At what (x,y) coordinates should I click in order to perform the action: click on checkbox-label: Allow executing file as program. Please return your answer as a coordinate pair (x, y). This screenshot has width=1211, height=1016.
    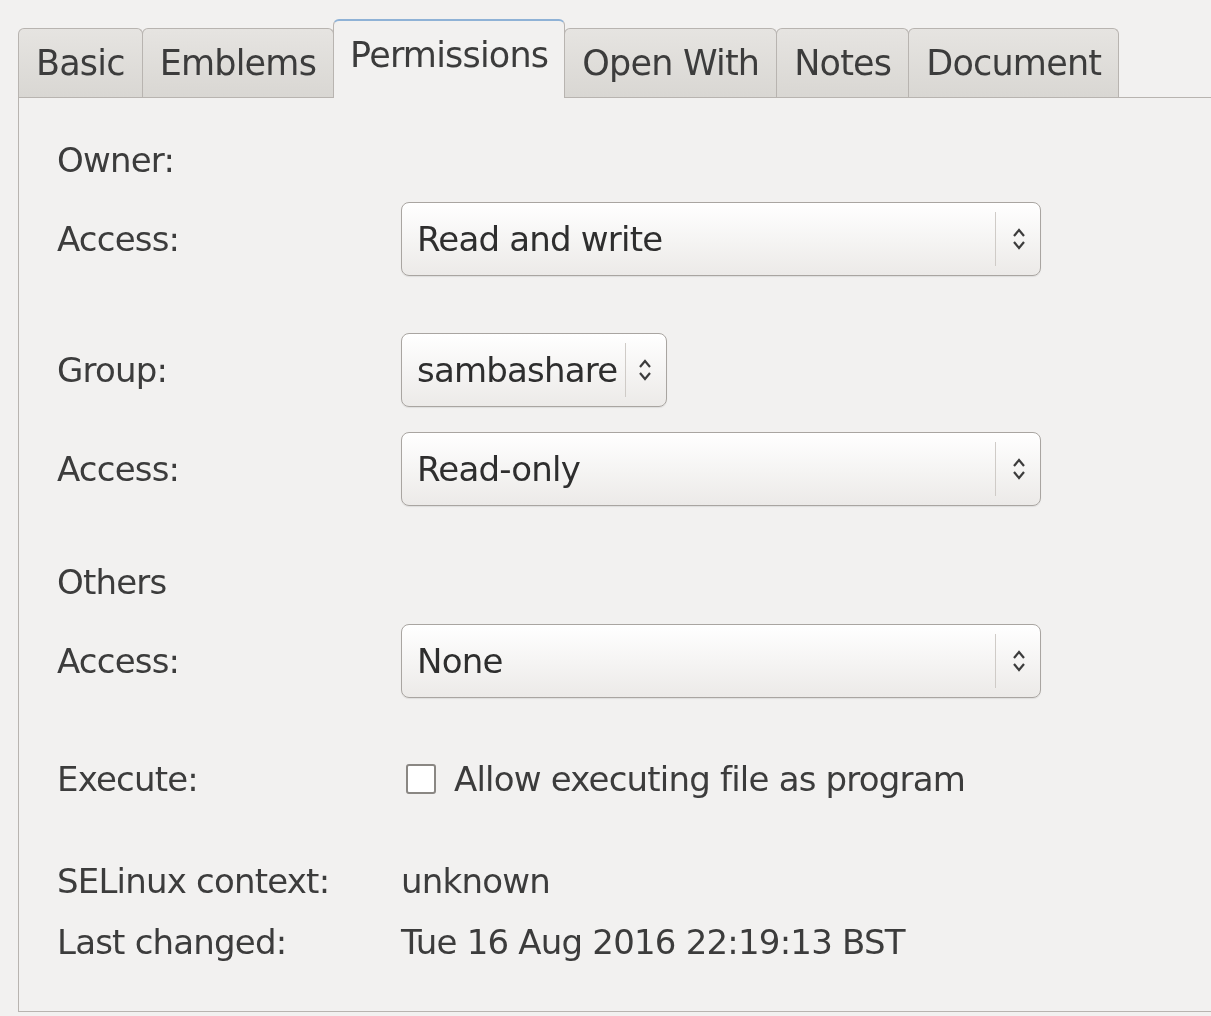
    Looking at the image, I should click on (710, 779).